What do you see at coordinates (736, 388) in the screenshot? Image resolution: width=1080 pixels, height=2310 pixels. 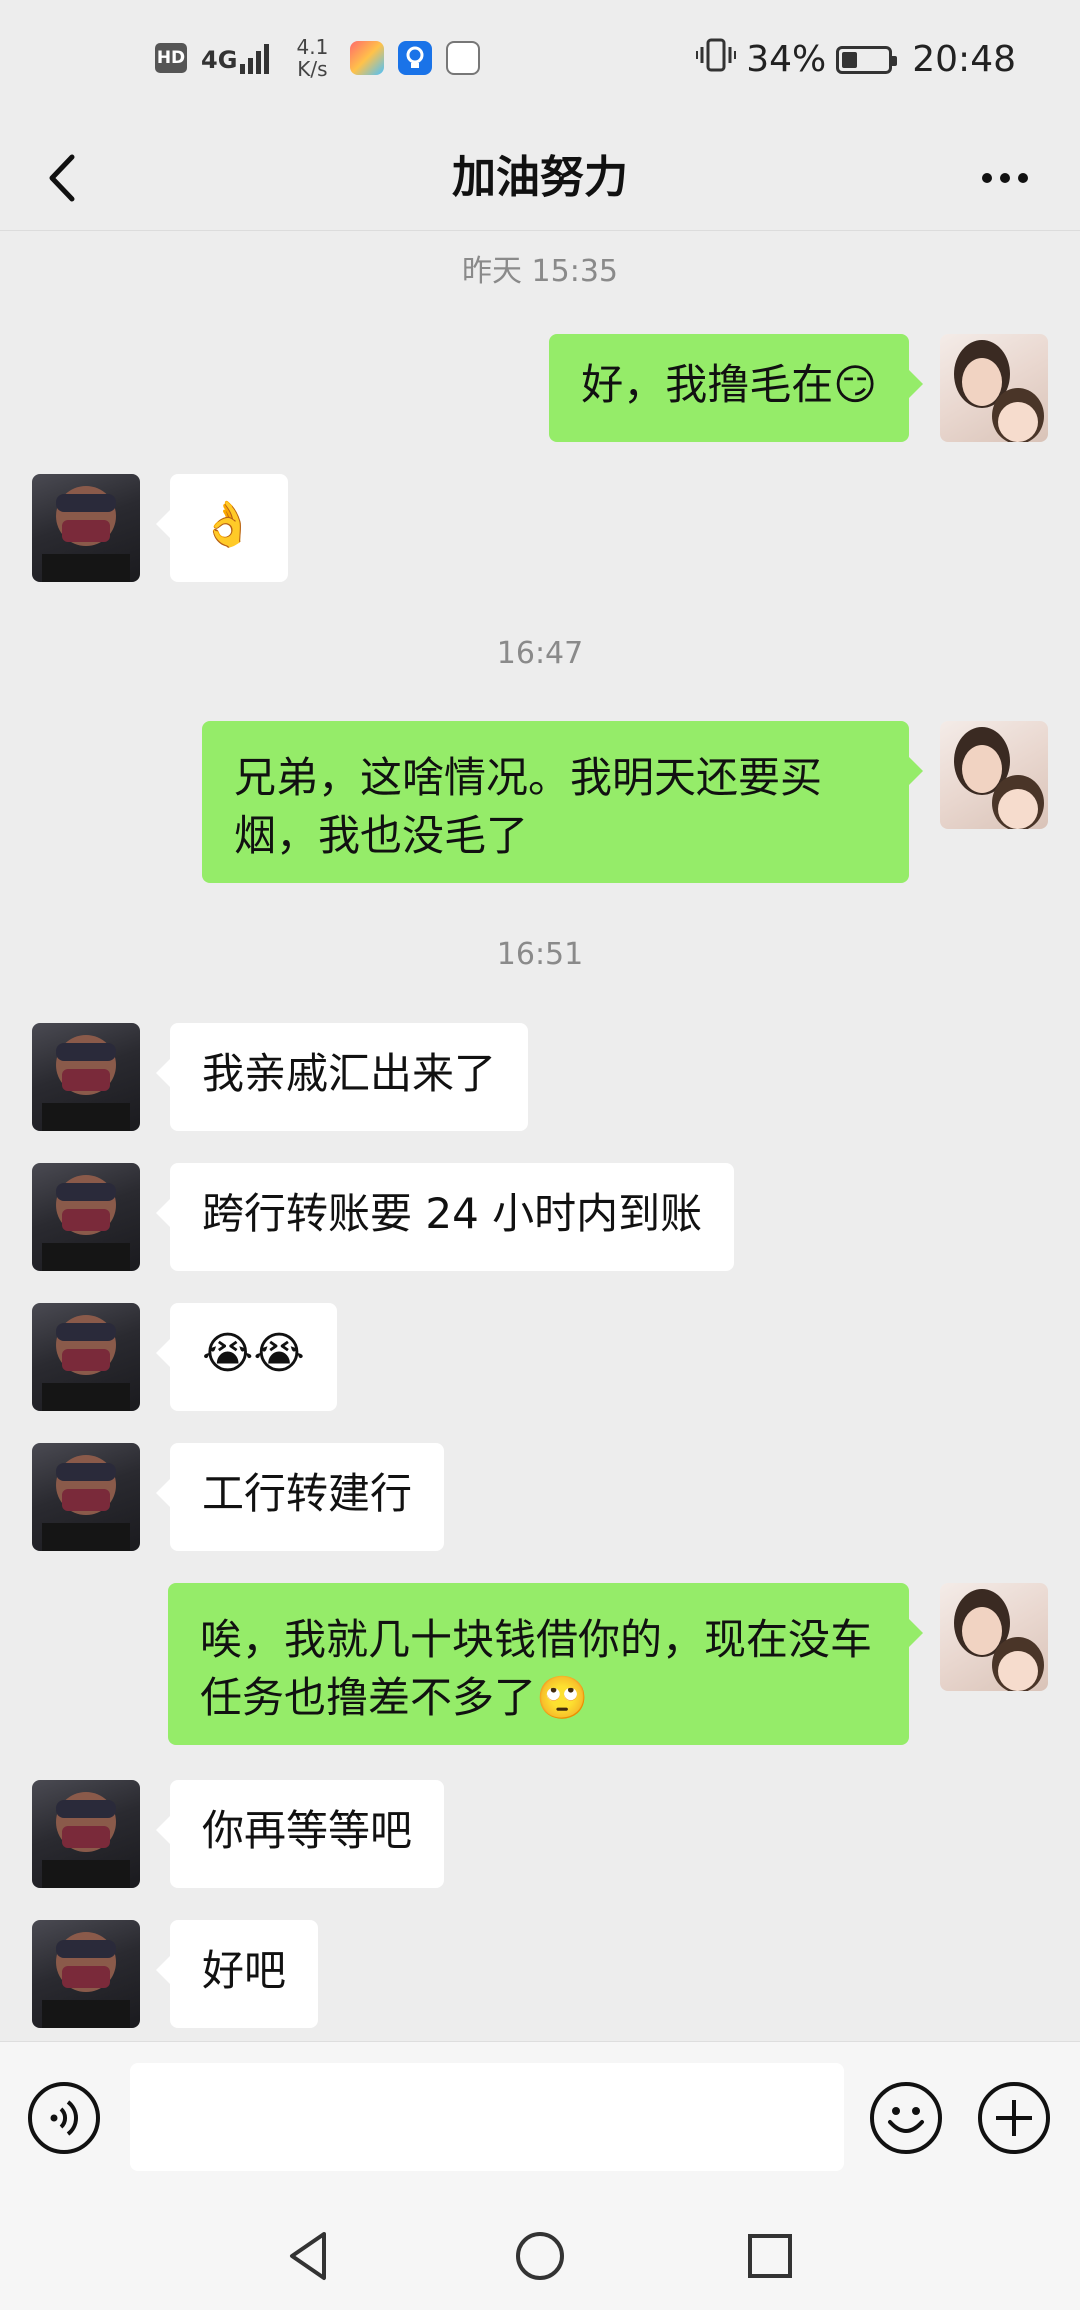 I see `outgoing-message: 好，我撸毛在😏` at bounding box center [736, 388].